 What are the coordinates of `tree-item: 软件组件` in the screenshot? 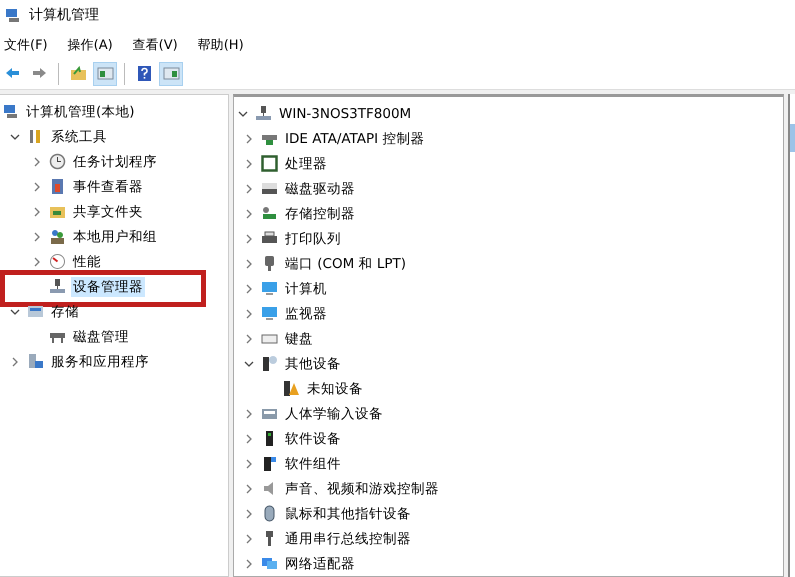 It's located at (313, 464).